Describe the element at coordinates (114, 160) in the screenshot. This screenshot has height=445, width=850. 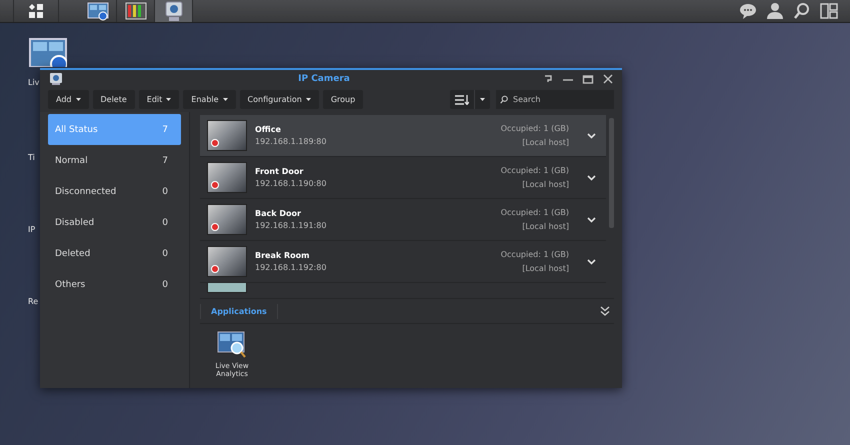
I see `status-filter-item: Normal 7` at that location.